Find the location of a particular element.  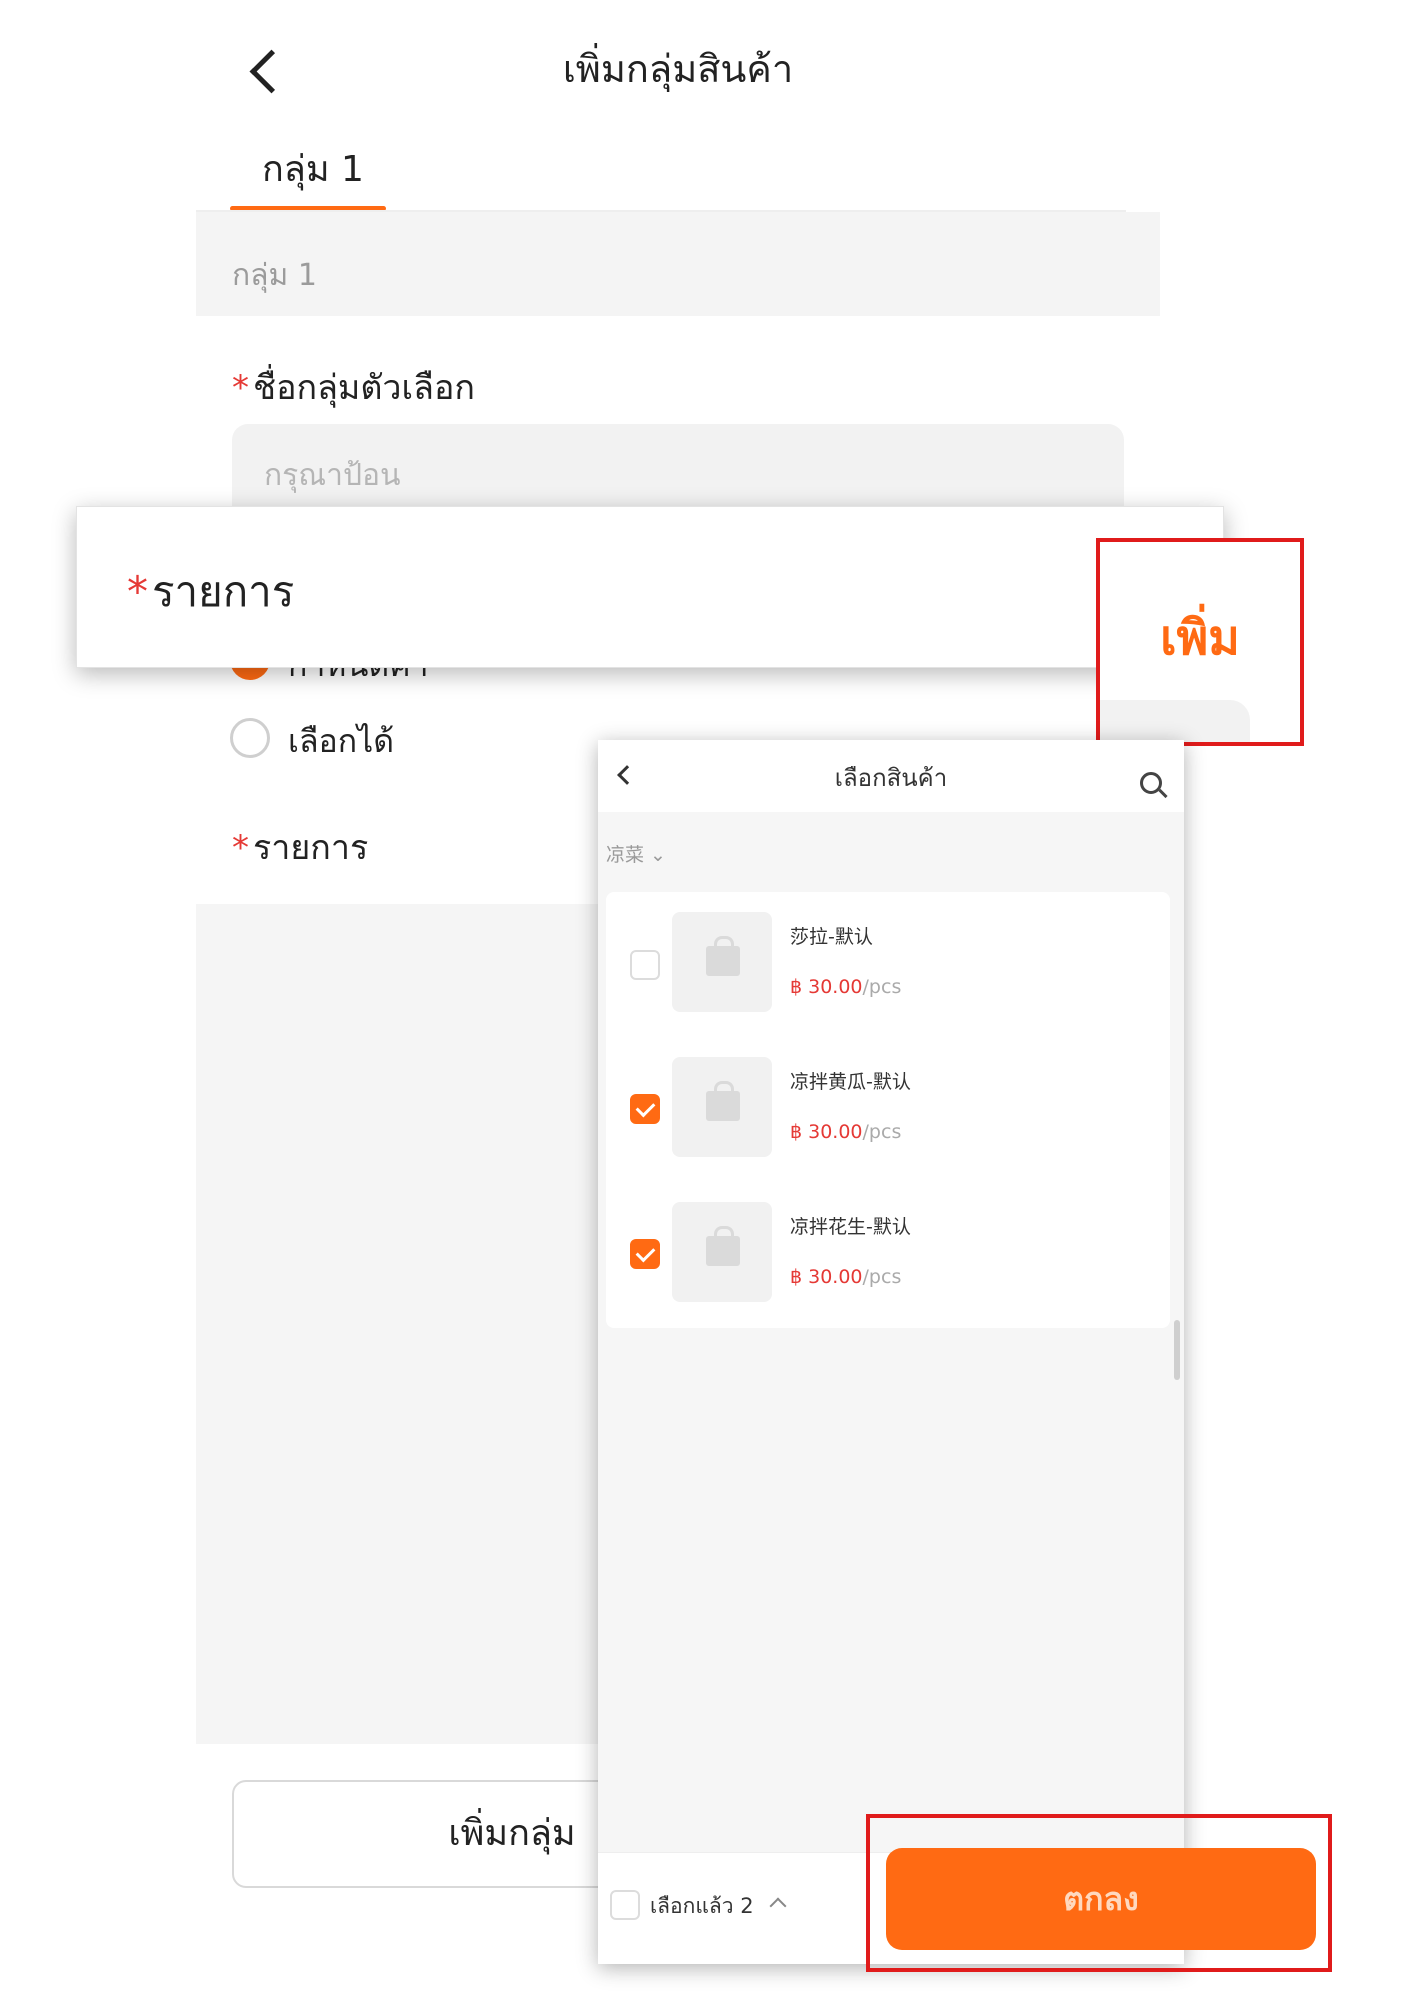

product-name: 凉拌黄瓜-默认 is located at coordinates (850, 1082).